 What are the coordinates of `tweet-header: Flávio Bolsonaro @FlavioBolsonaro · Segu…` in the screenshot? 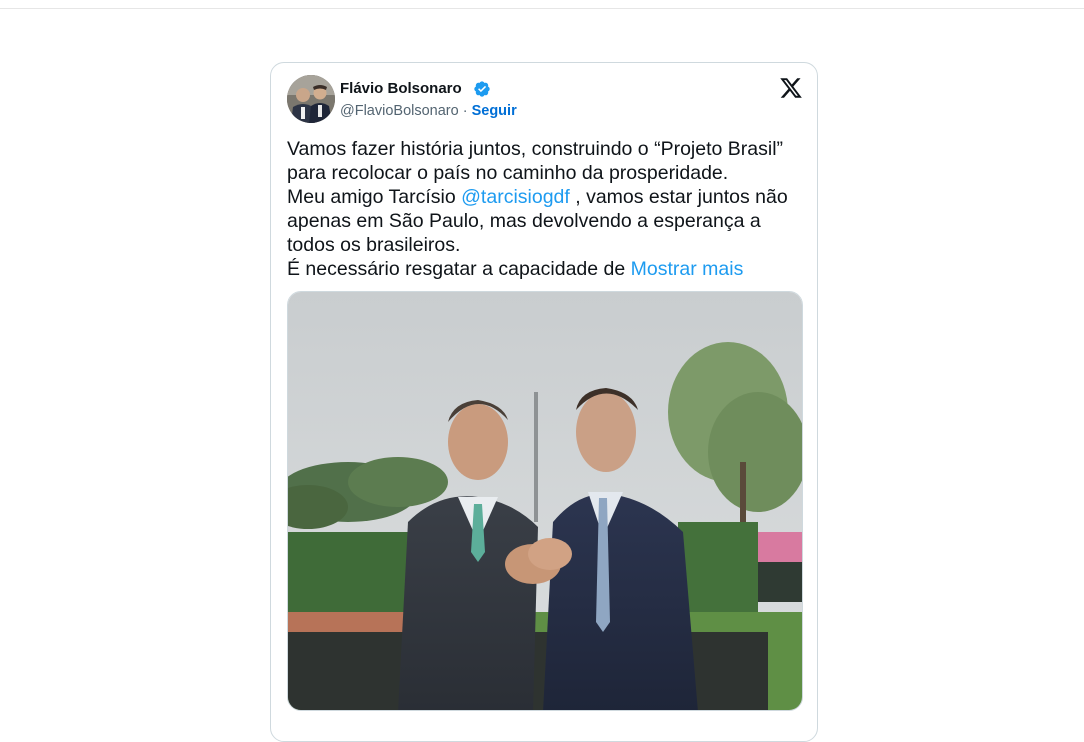 It's located at (545, 99).